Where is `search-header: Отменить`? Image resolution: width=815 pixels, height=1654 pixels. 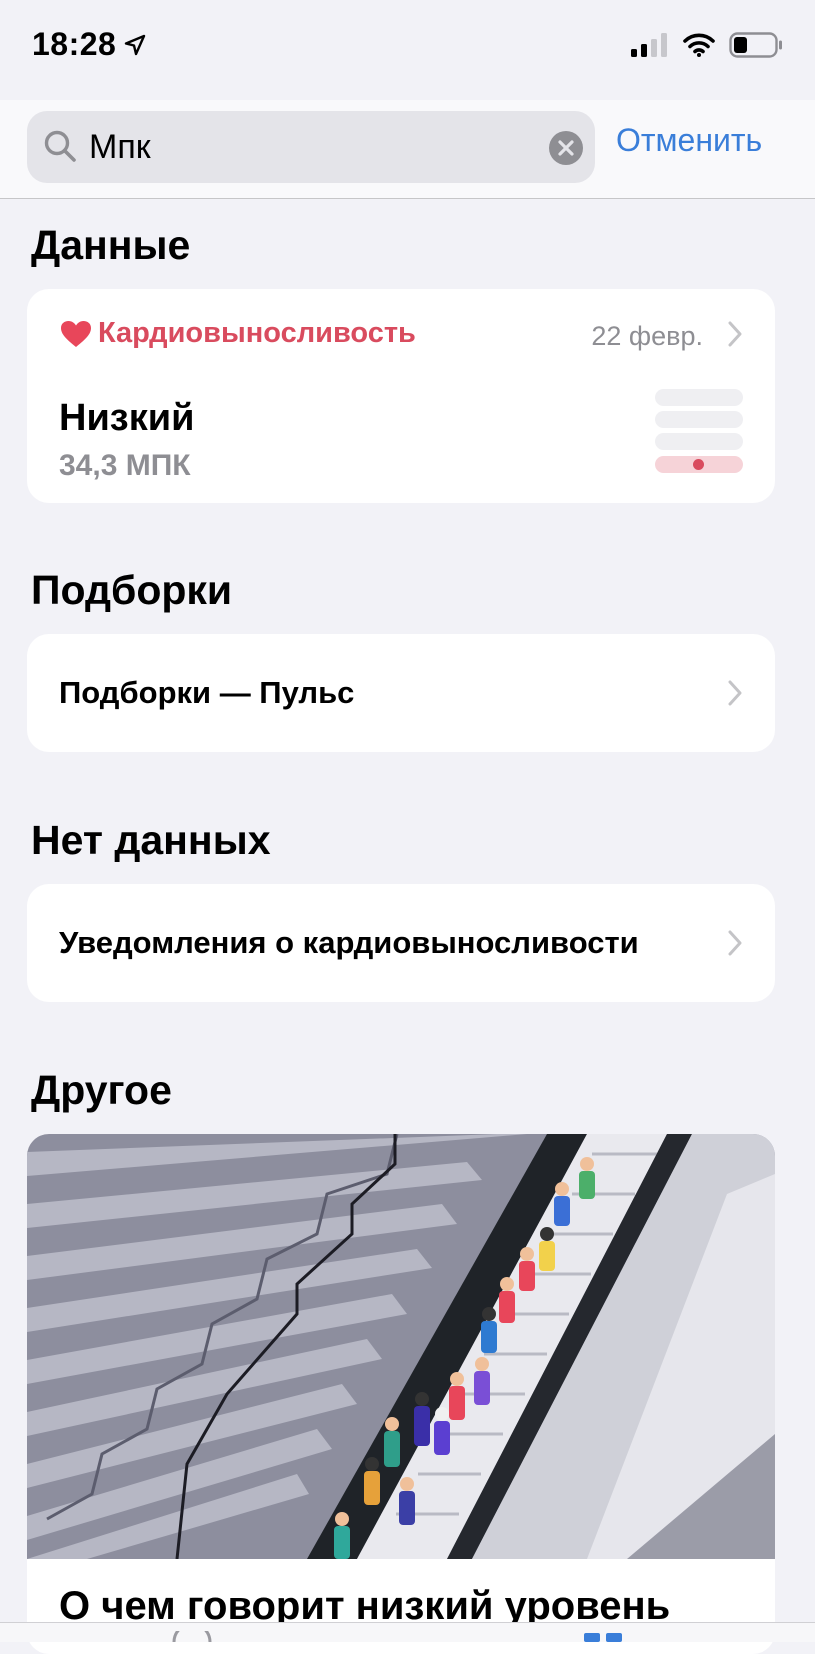
search-header: Отменить is located at coordinates (407, 149).